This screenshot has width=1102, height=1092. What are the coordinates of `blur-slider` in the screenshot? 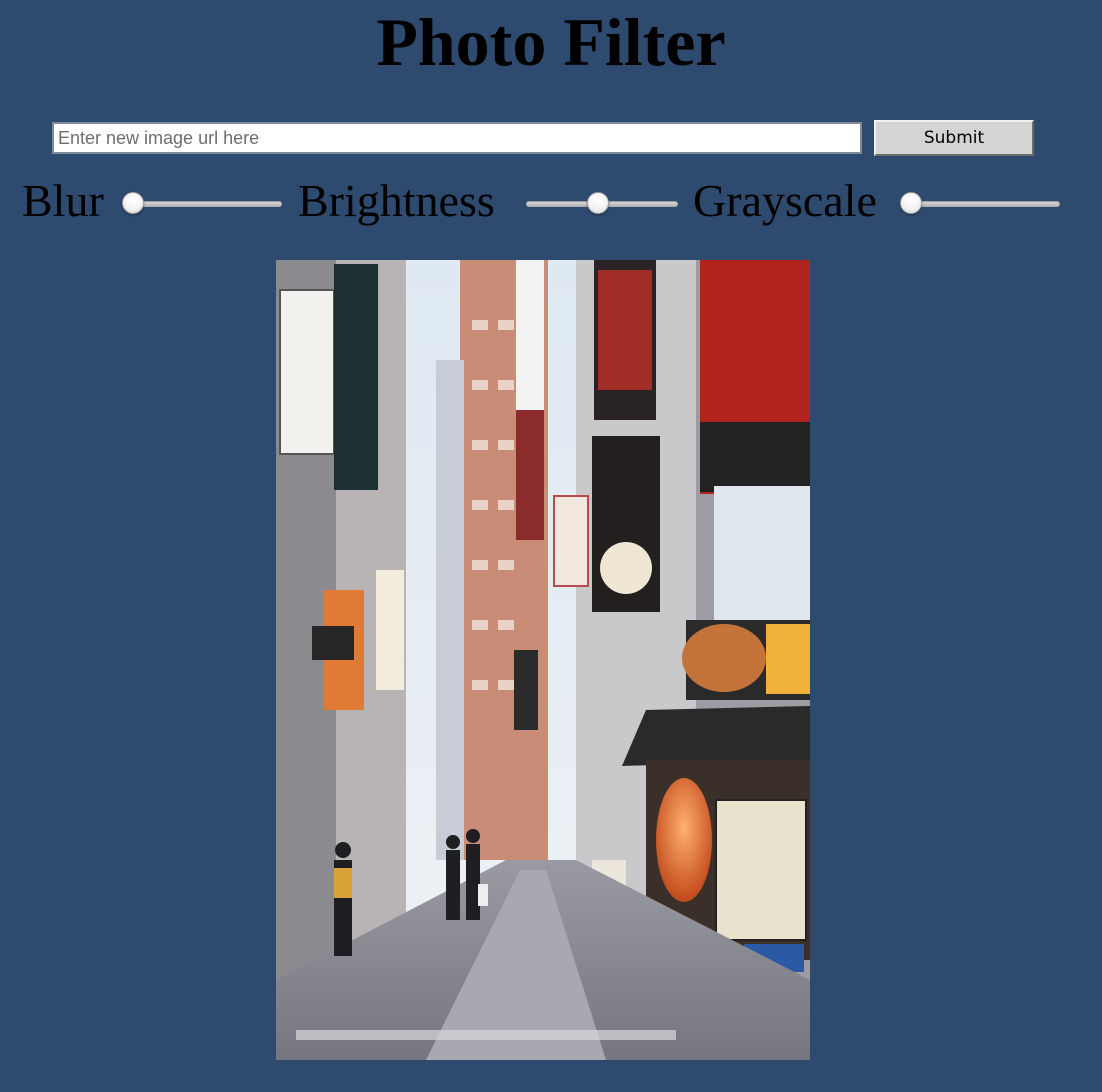 It's located at (202, 204).